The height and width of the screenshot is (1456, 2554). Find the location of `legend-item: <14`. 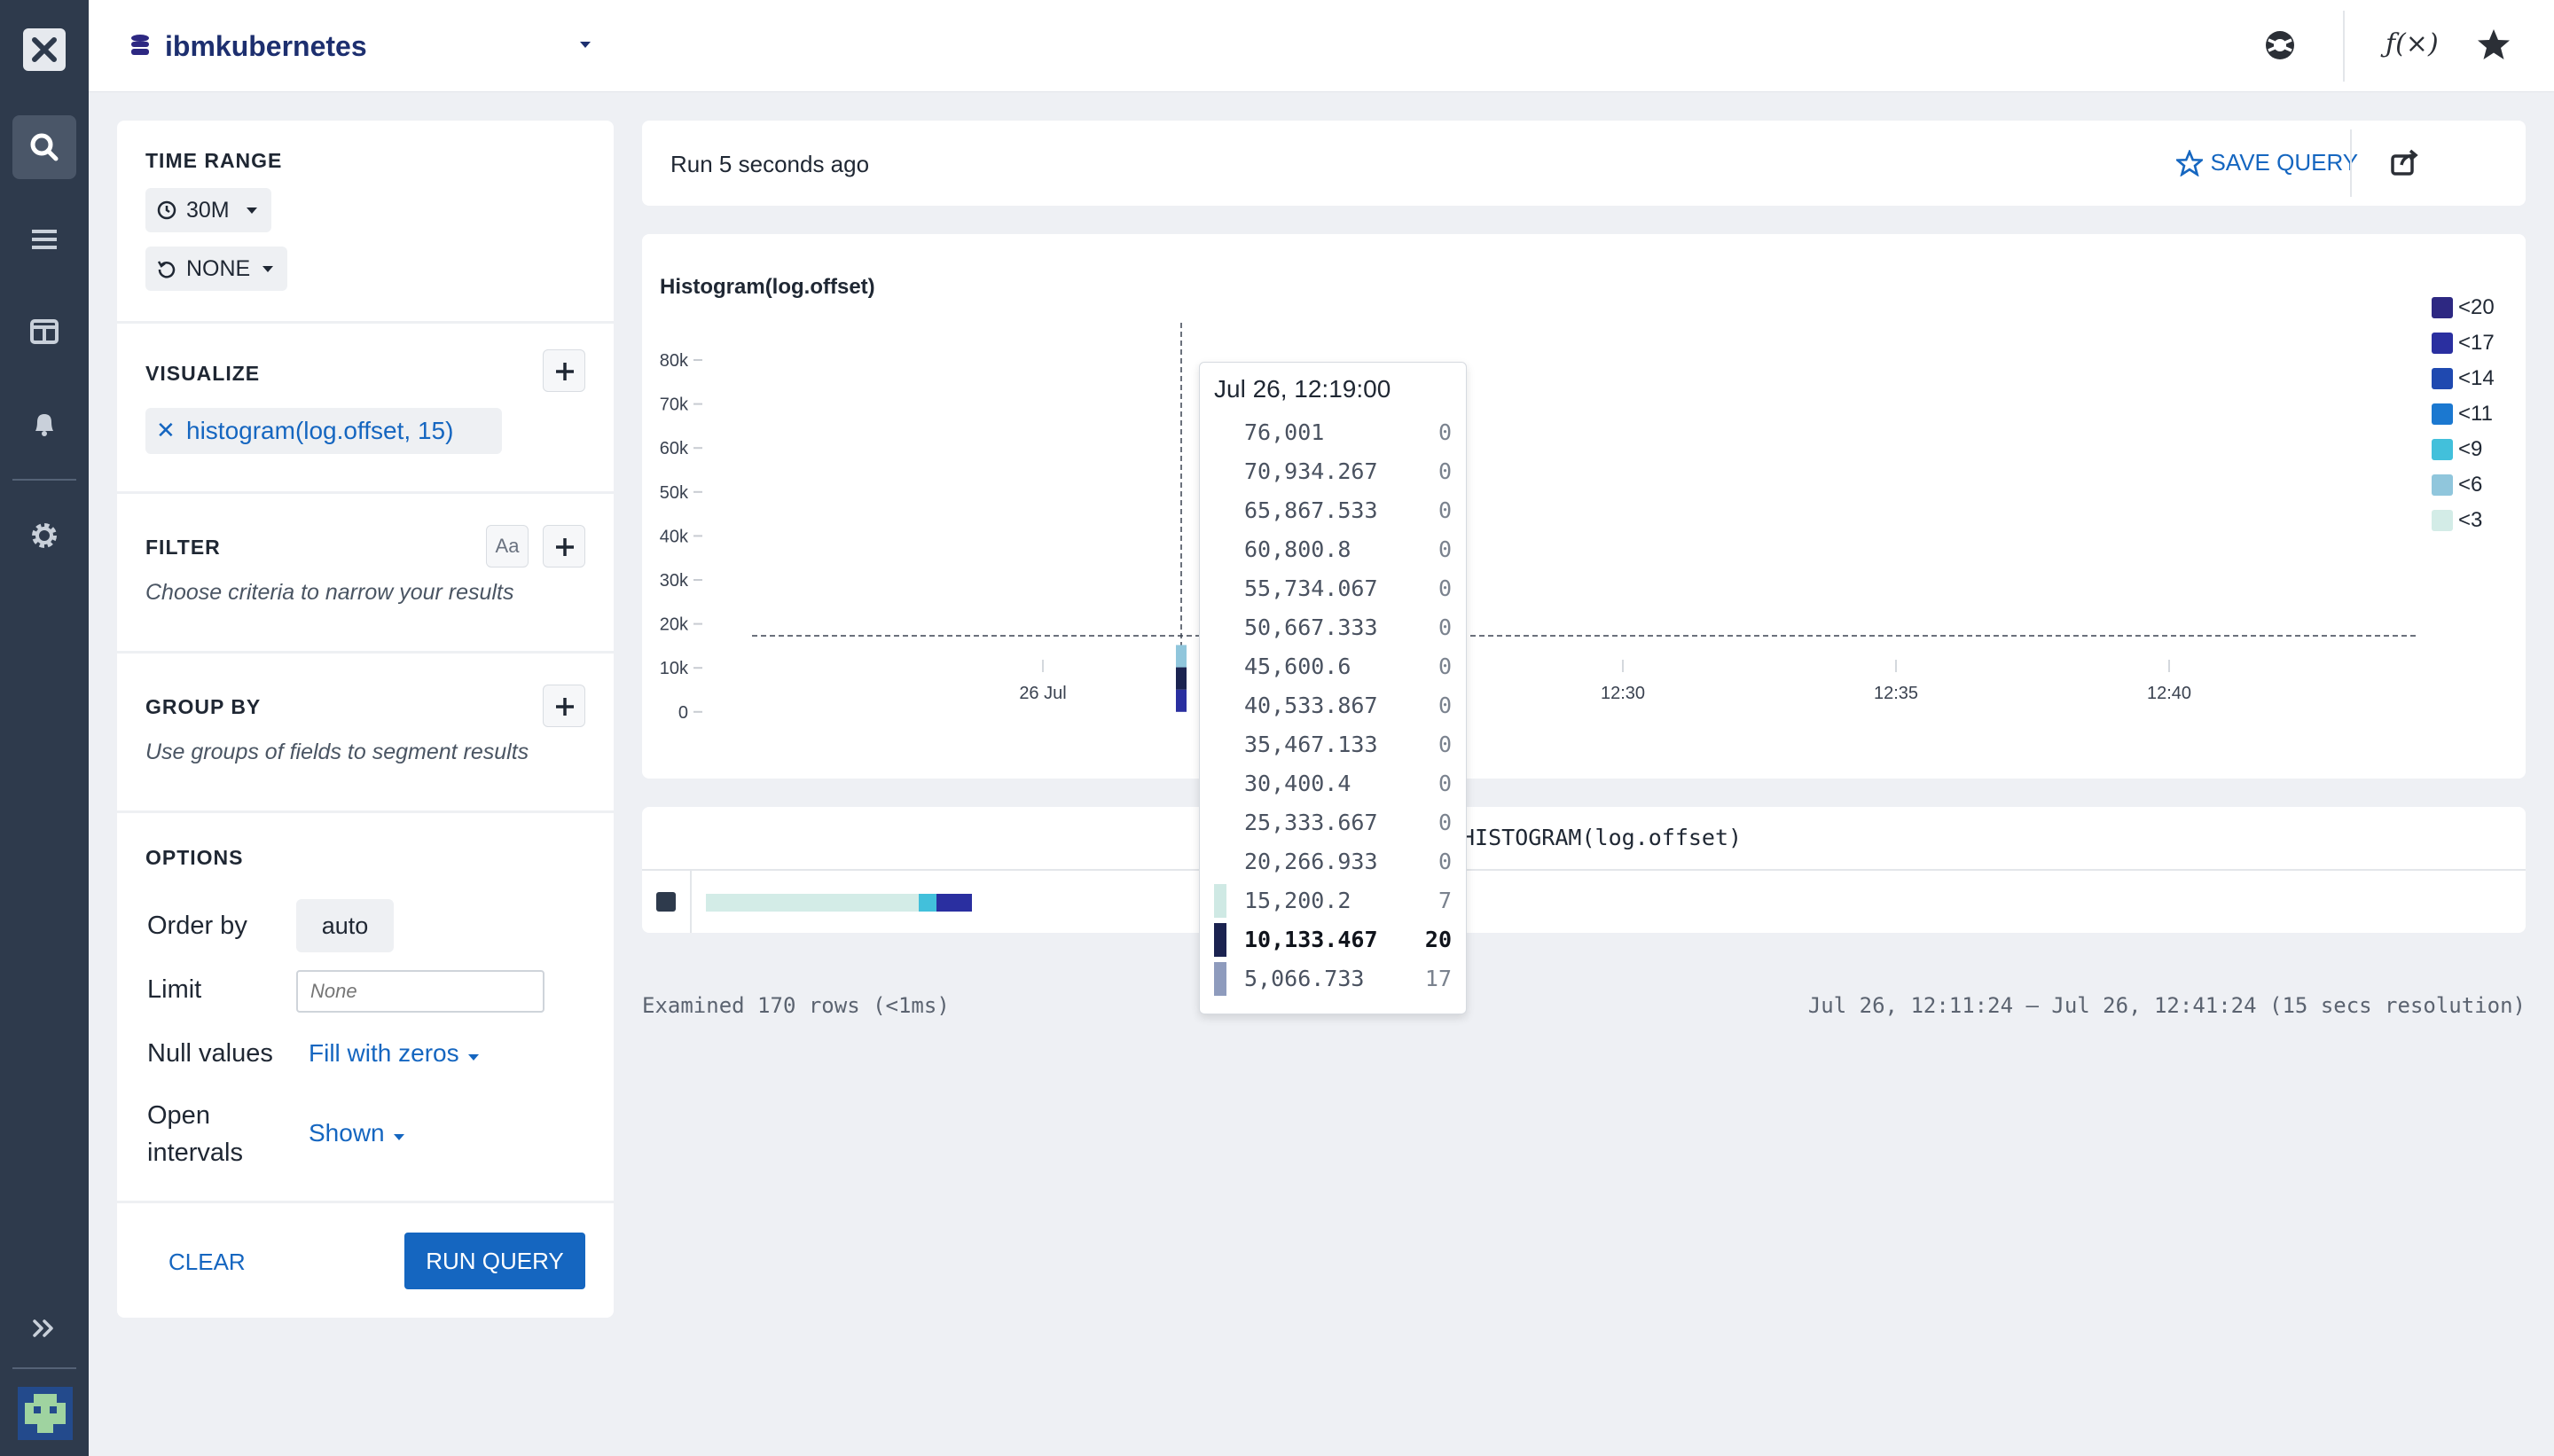

legend-item: <14 is located at coordinates (2463, 378).